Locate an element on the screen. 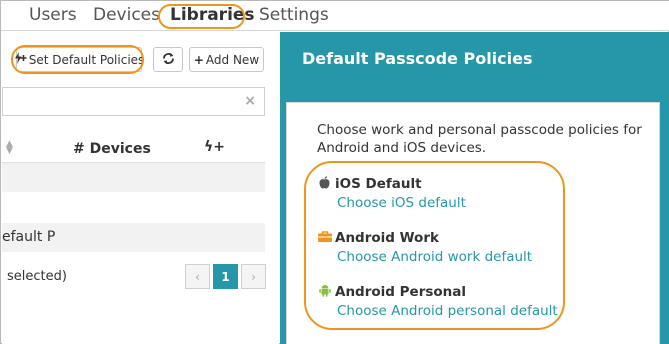  libraries-tab-highlight is located at coordinates (201, 16).